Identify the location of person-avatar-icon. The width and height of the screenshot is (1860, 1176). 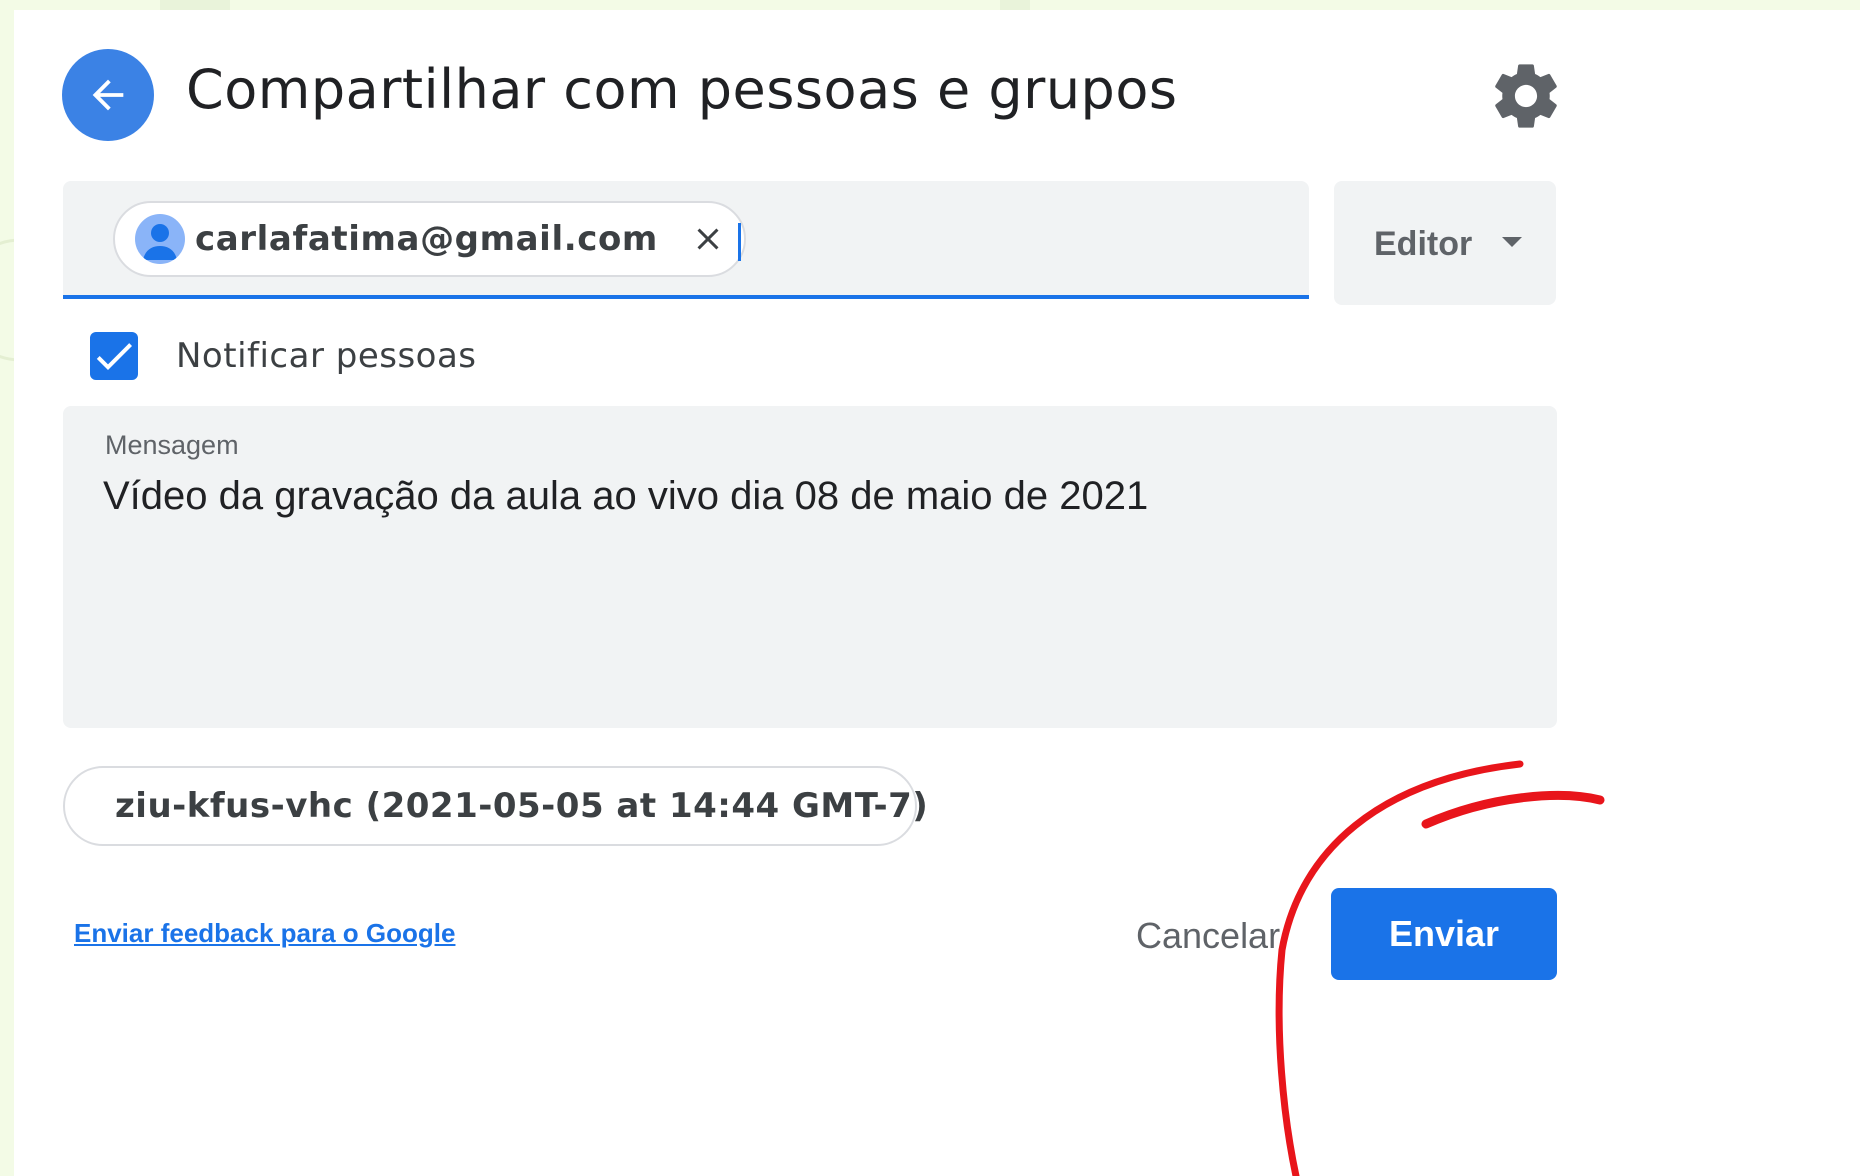
(160, 239).